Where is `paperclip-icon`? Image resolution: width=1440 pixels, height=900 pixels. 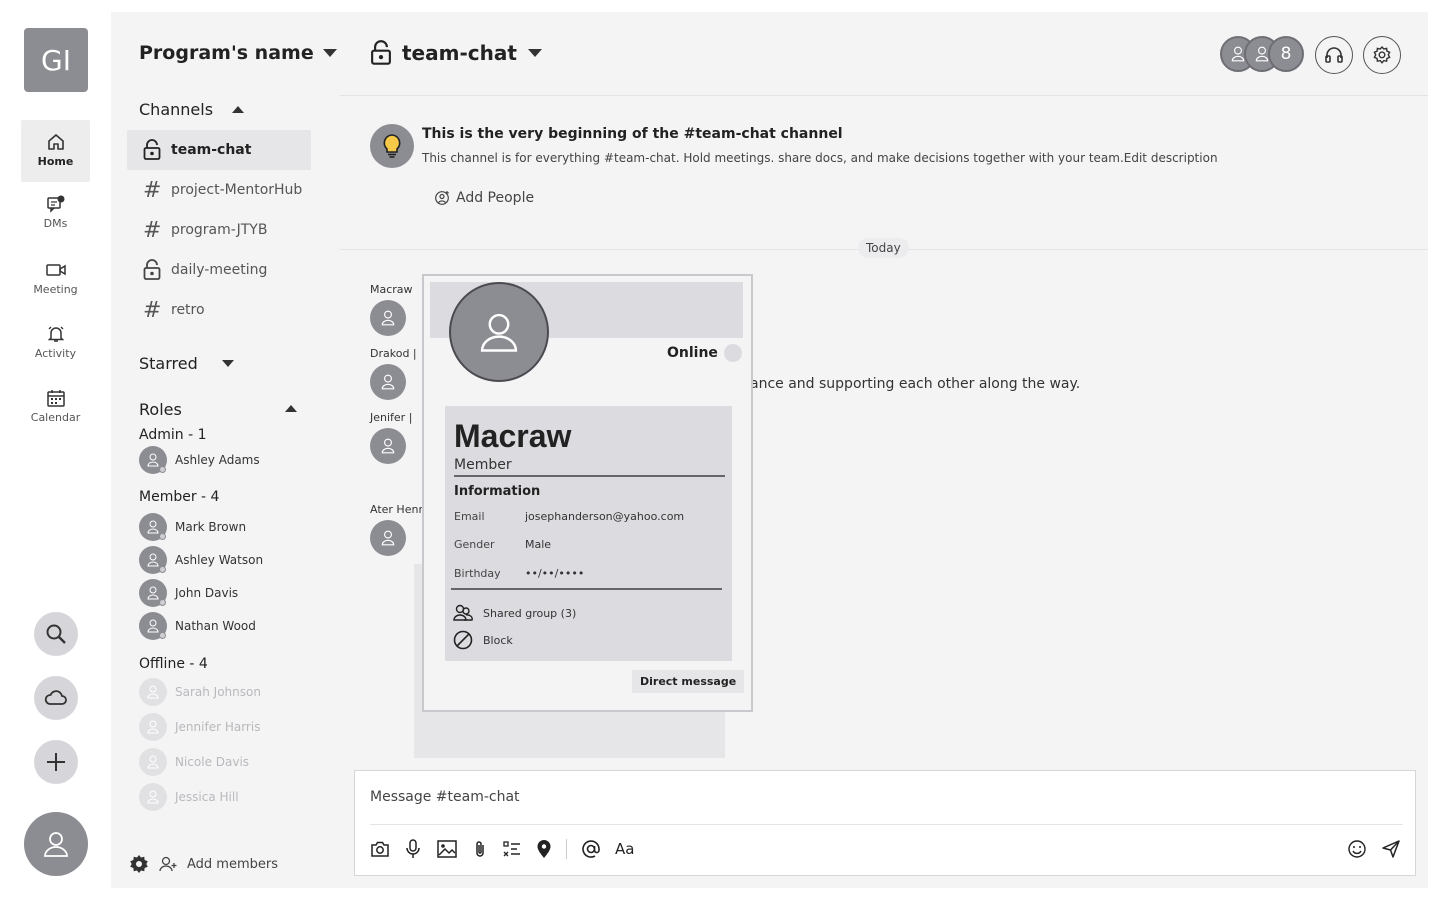
paperclip-icon is located at coordinates (480, 849).